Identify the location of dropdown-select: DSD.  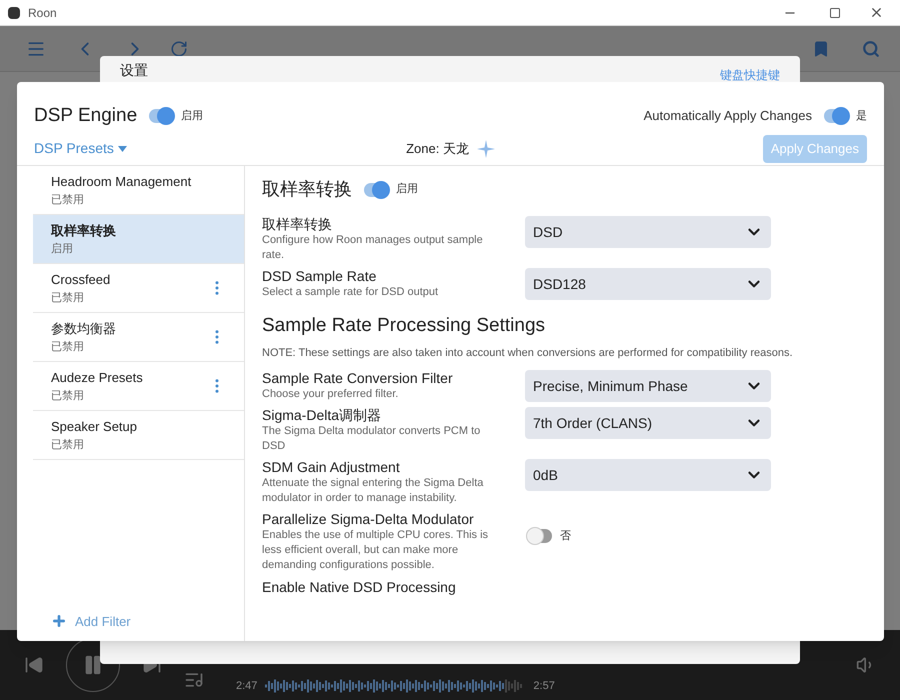
(648, 232).